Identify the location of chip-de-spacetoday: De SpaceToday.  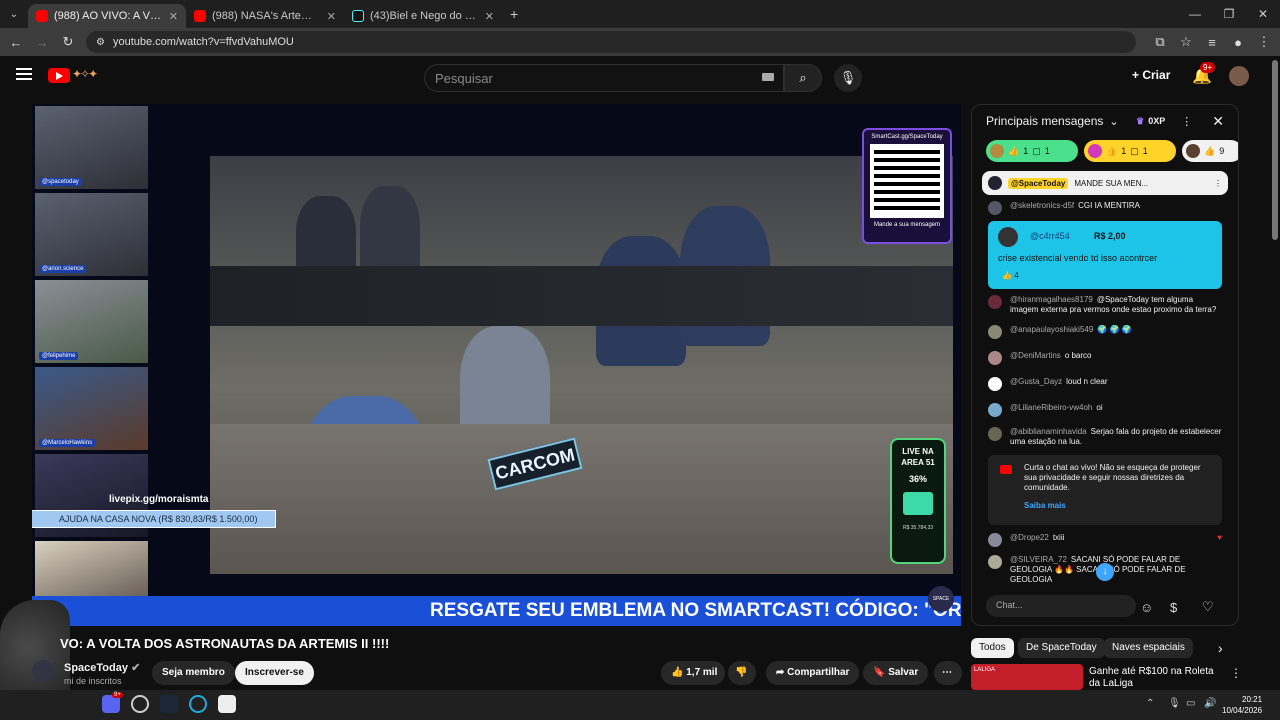
(1061, 648).